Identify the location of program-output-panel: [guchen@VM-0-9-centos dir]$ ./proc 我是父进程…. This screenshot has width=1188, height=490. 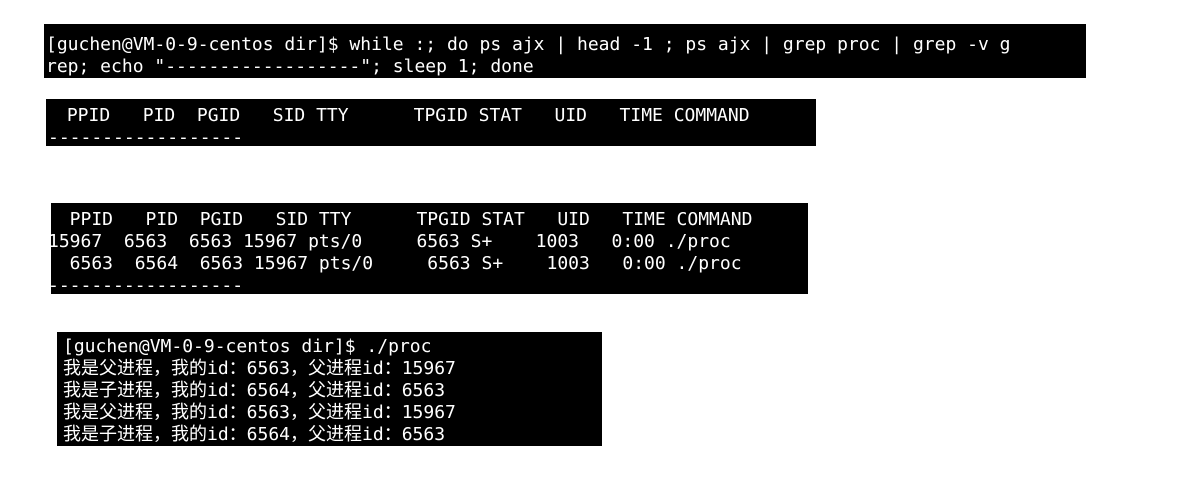
(329, 389).